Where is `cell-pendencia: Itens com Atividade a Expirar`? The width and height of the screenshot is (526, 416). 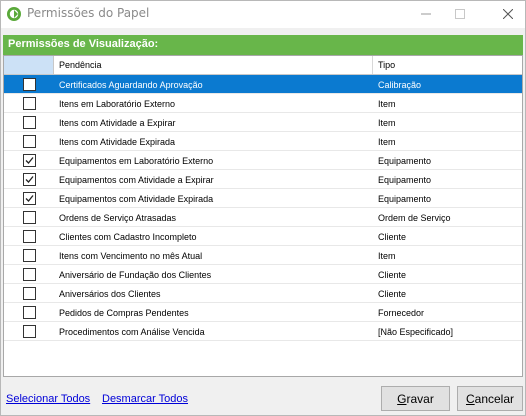 cell-pendencia: Itens com Atividade a Expirar is located at coordinates (117, 123).